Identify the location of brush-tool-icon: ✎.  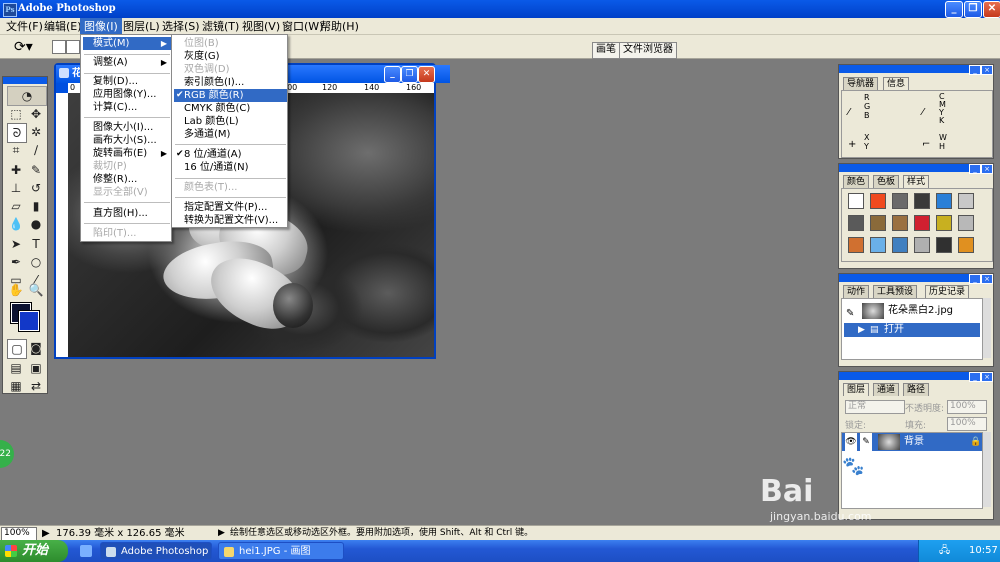
(36, 170).